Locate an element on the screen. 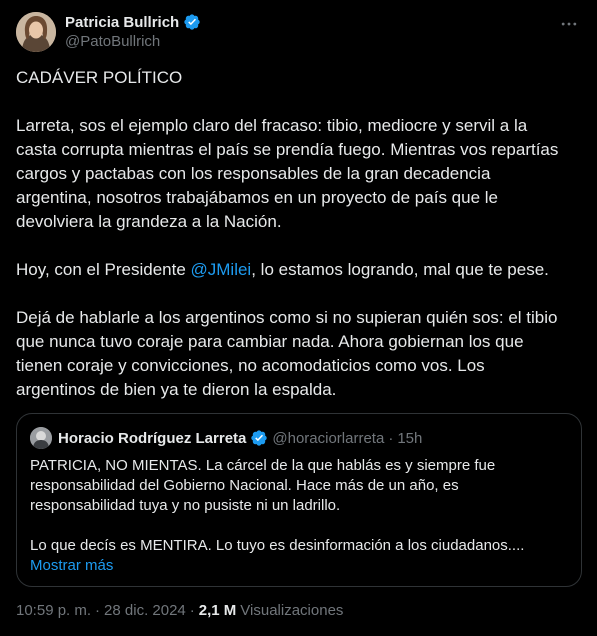 This screenshot has height=636, width=597. more-options-icon is located at coordinates (569, 24).